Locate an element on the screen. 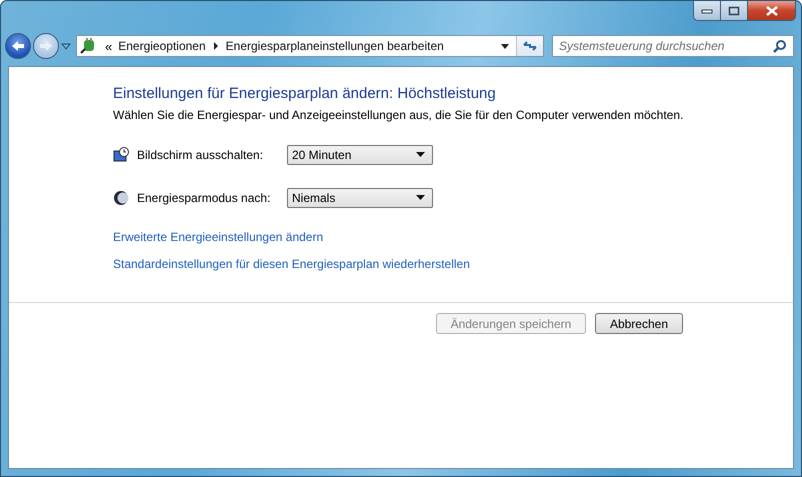 The image size is (802, 477). setting-label: Energiesparmodus nach: is located at coordinates (204, 198).